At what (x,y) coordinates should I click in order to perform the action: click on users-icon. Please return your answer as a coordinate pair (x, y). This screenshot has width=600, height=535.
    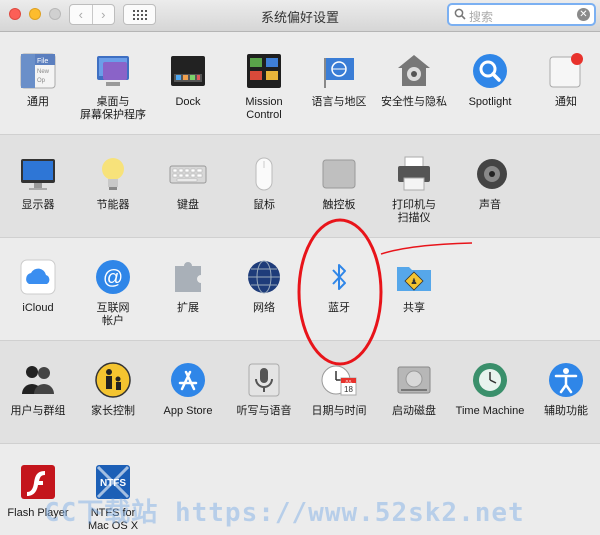
    Looking at the image, I should click on (38, 380).